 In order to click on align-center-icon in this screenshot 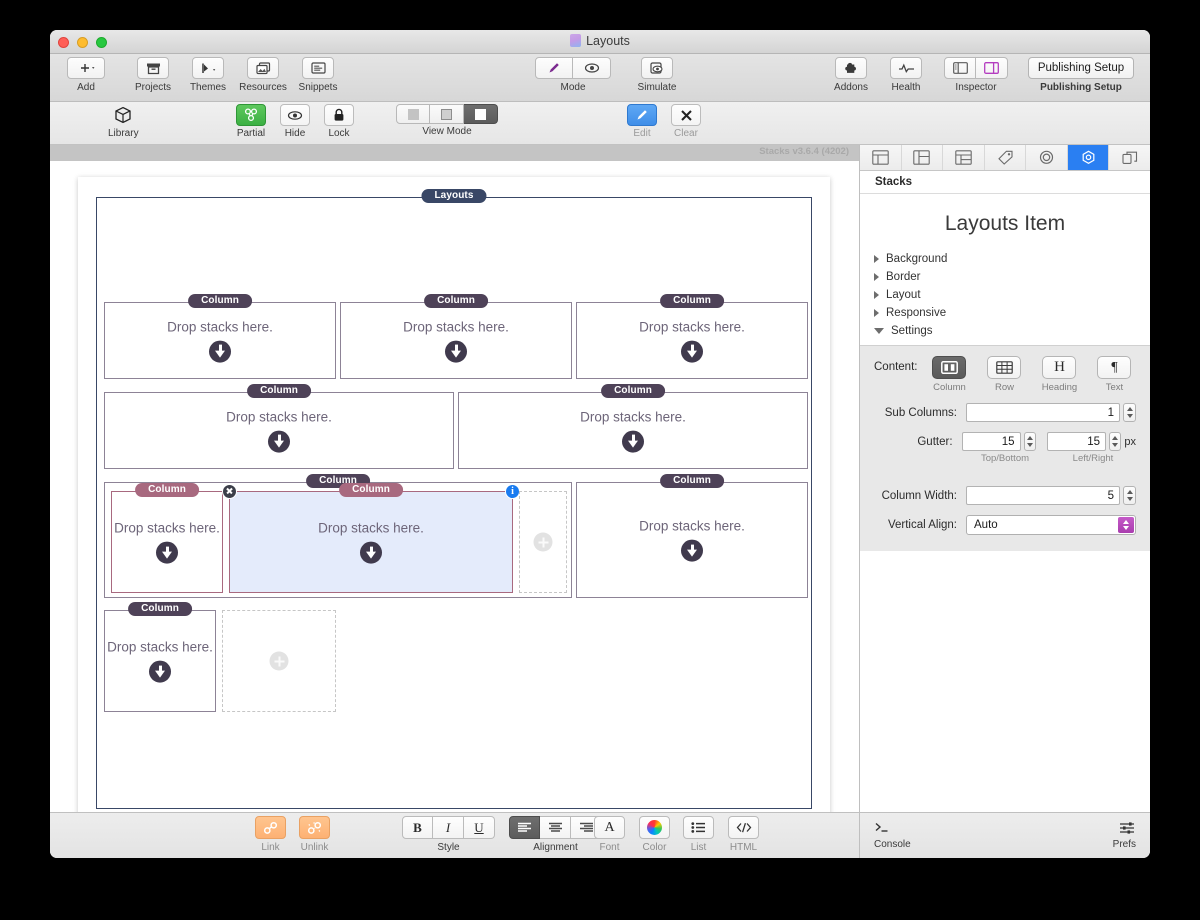, I will do `click(555, 827)`.